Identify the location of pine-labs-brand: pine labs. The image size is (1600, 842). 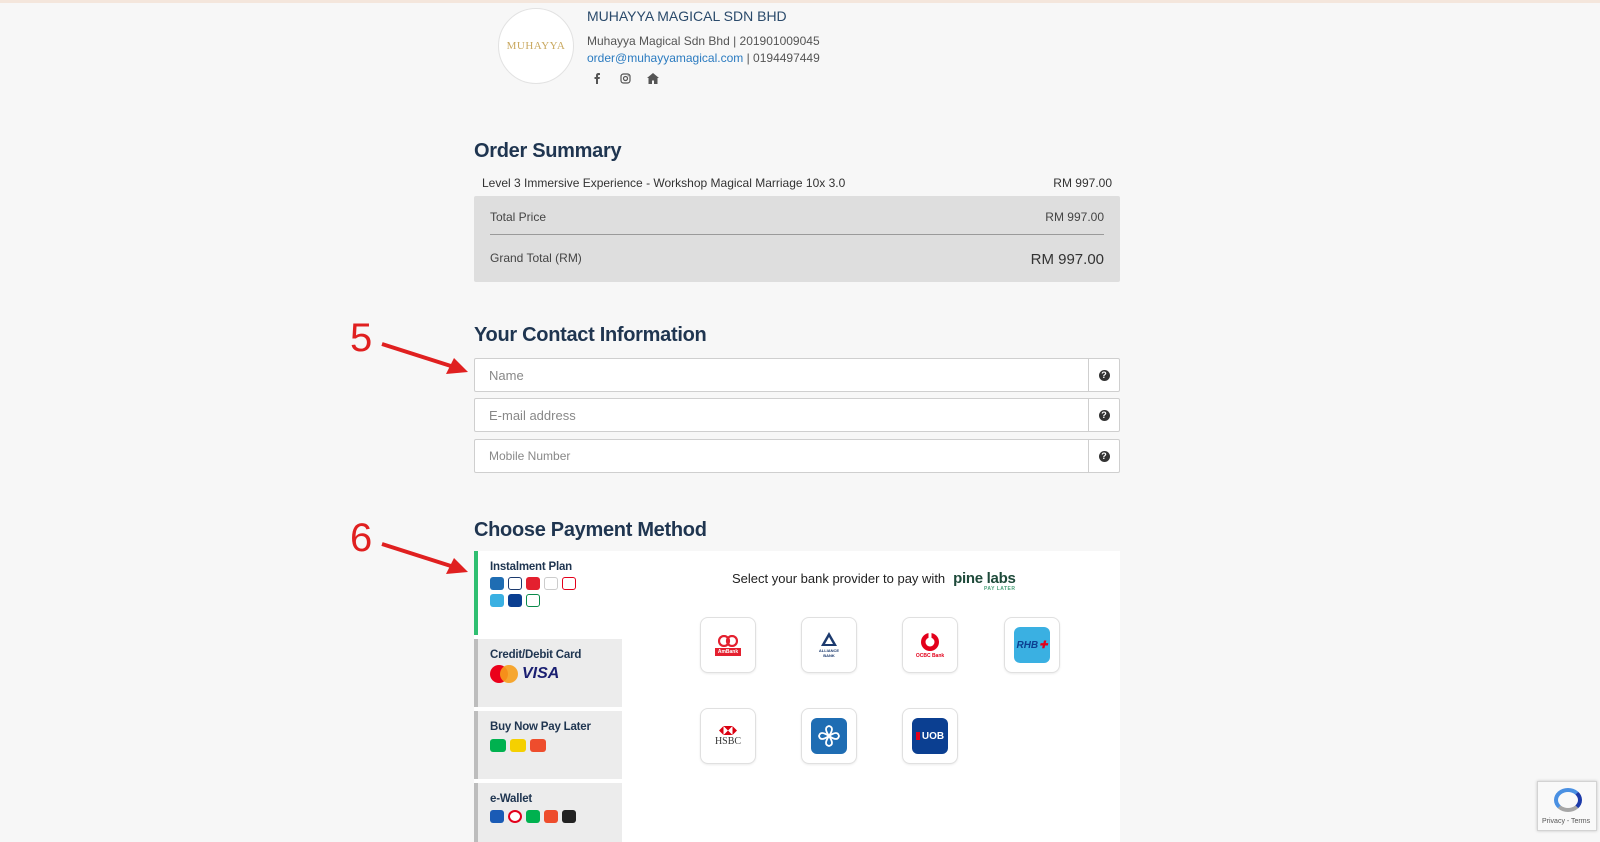
(984, 578).